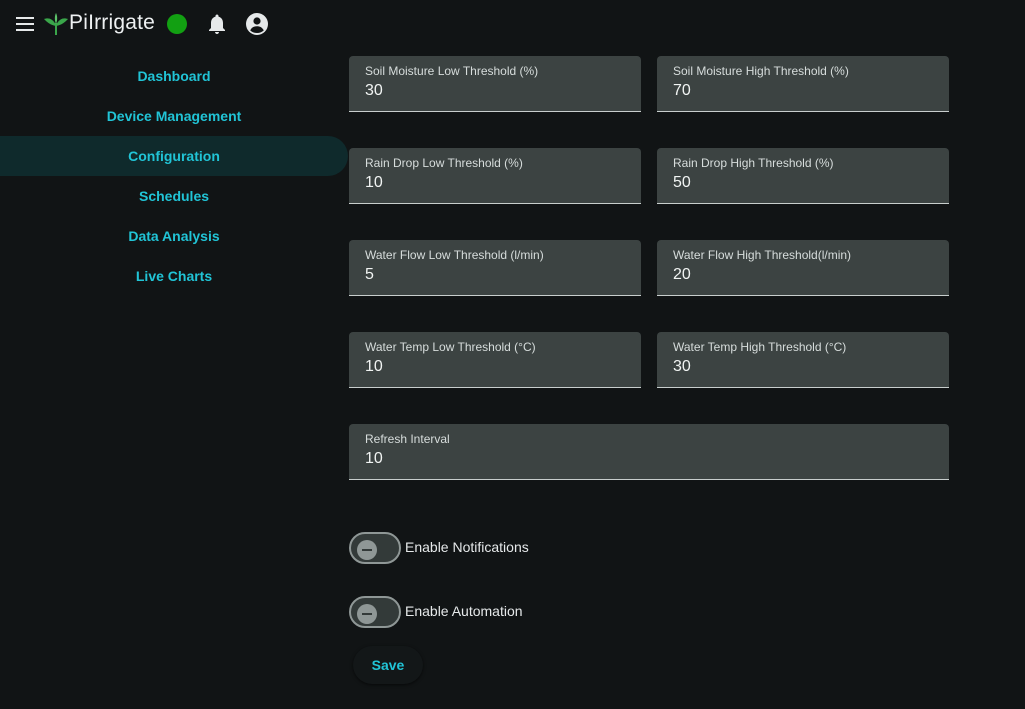 This screenshot has width=1025, height=709. What do you see at coordinates (174, 196) in the screenshot?
I see `sidebar-item-schedules: Schedules` at bounding box center [174, 196].